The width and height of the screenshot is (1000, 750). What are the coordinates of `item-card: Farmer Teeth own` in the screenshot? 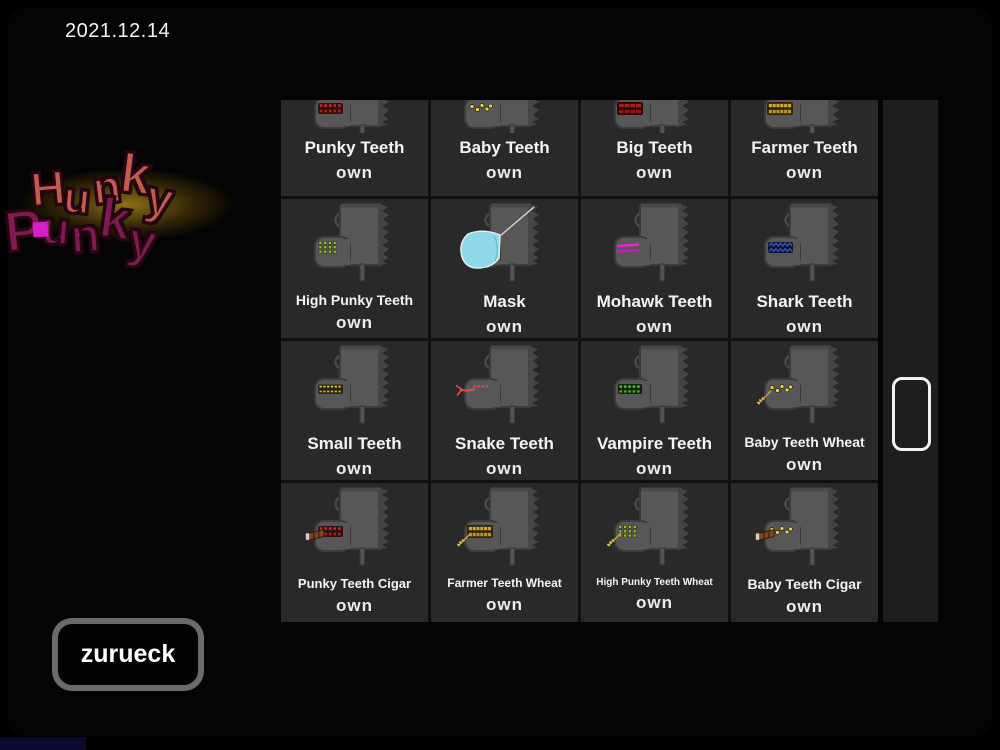 It's located at (804, 148).